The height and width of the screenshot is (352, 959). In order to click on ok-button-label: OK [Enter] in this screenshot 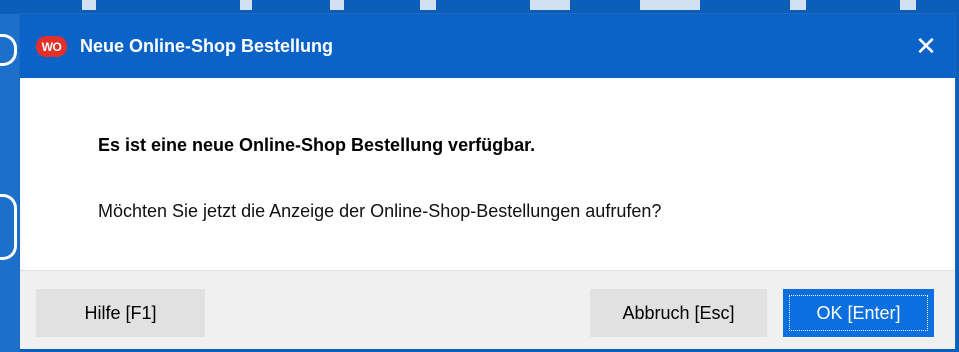, I will do `click(858, 312)`.